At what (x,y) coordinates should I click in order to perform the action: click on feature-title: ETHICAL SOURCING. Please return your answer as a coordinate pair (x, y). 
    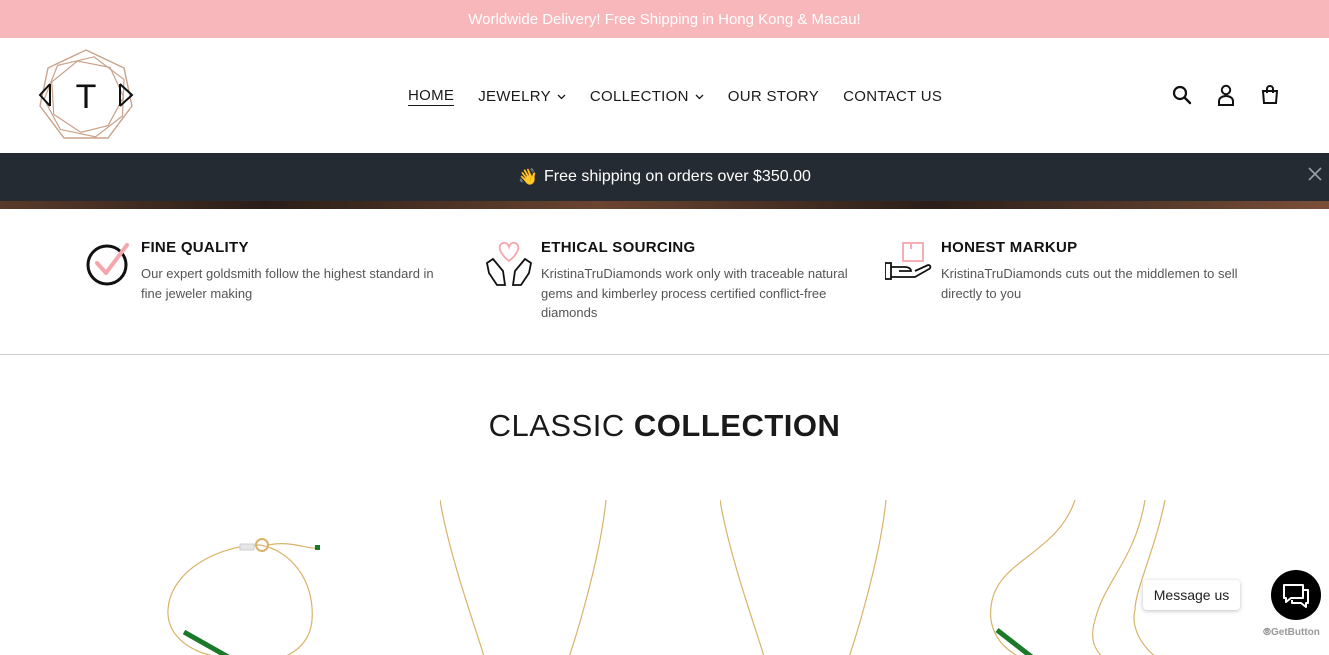
    Looking at the image, I should click on (618, 247).